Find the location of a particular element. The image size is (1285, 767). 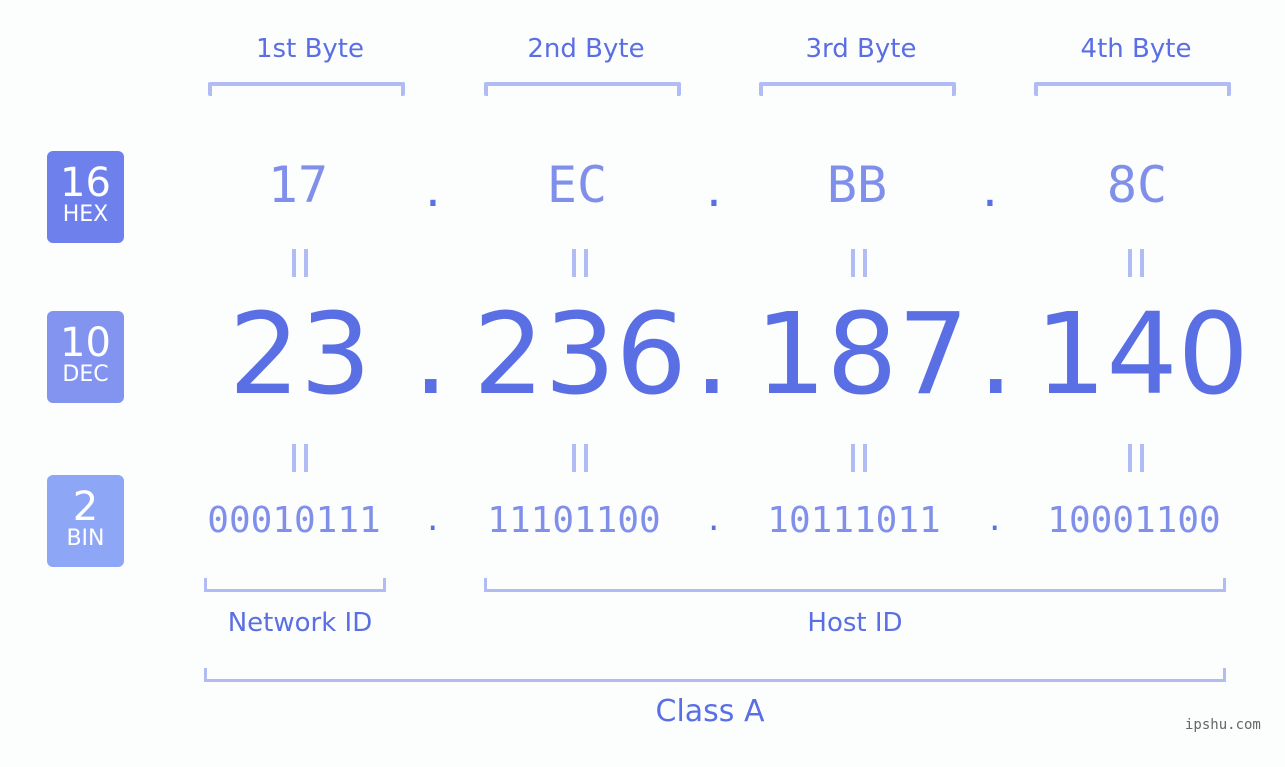

byte-label-1: 1st Byte is located at coordinates (310, 49).